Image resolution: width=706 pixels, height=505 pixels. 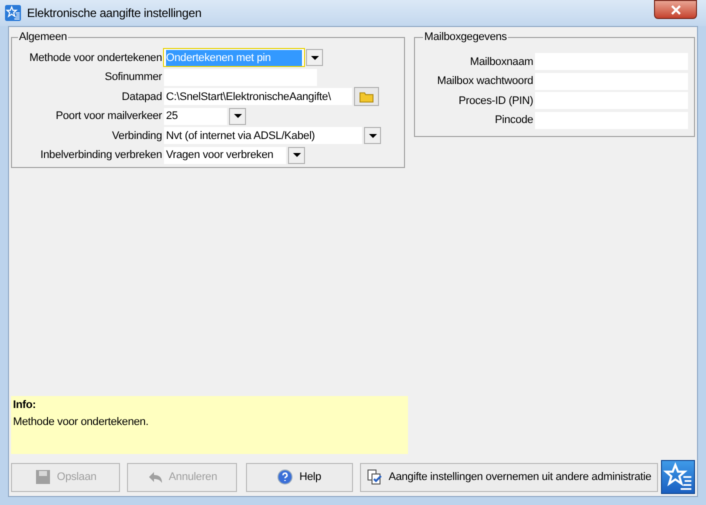 What do you see at coordinates (285, 477) in the screenshot?
I see `help-icon` at bounding box center [285, 477].